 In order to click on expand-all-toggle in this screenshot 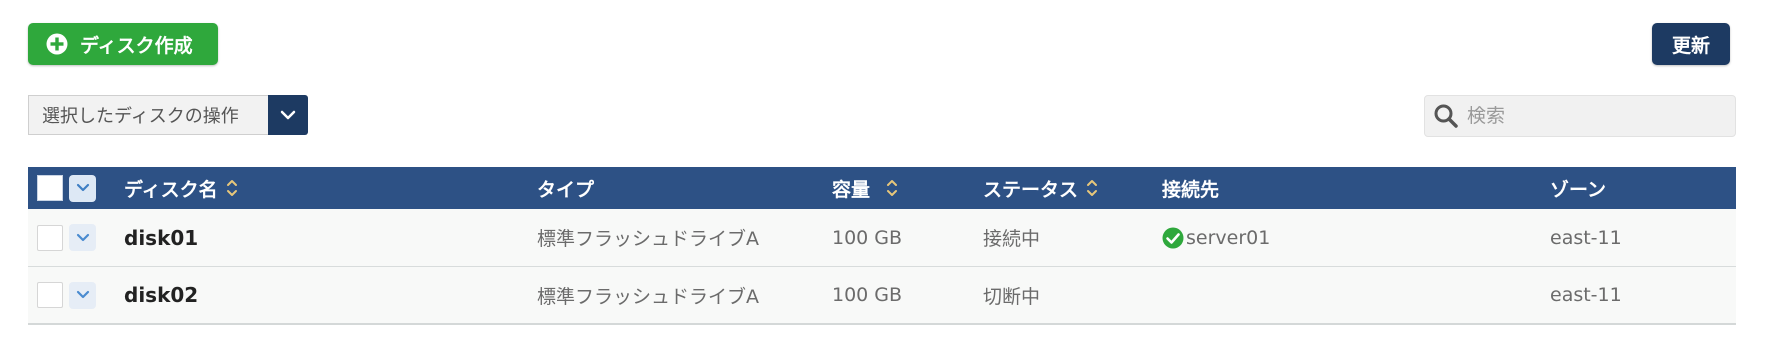, I will do `click(82, 188)`.